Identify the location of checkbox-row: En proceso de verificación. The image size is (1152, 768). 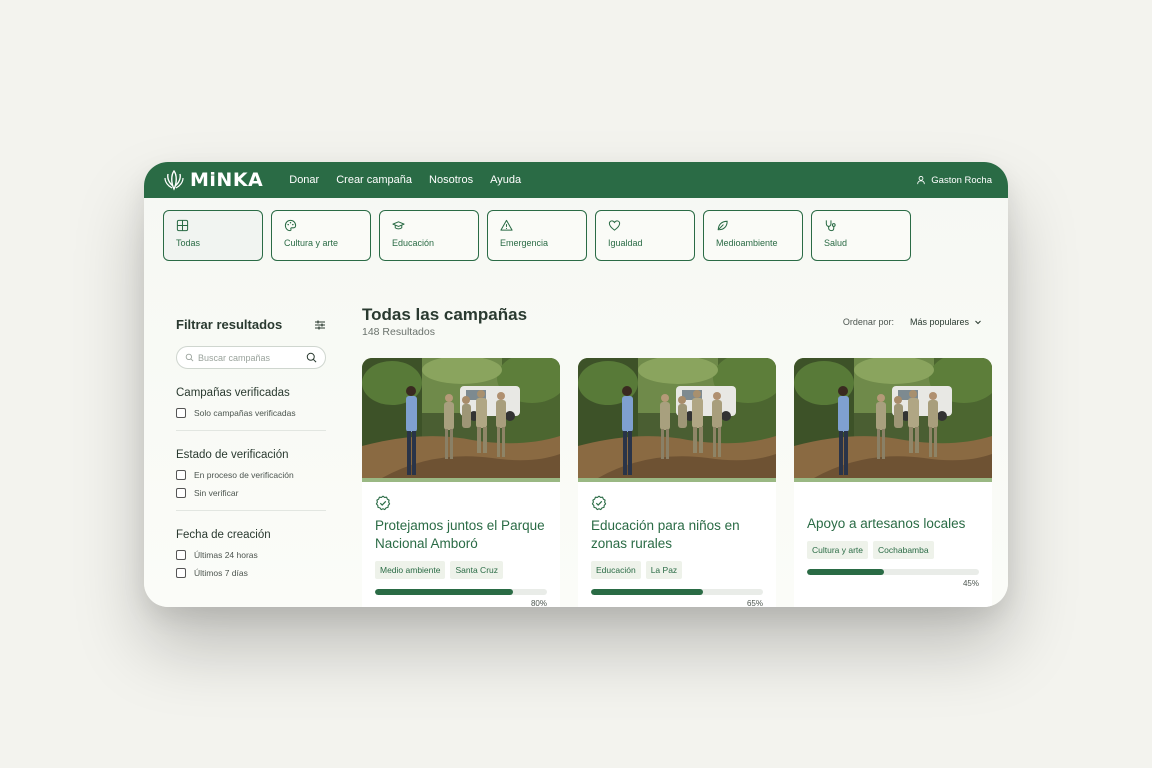
(251, 475).